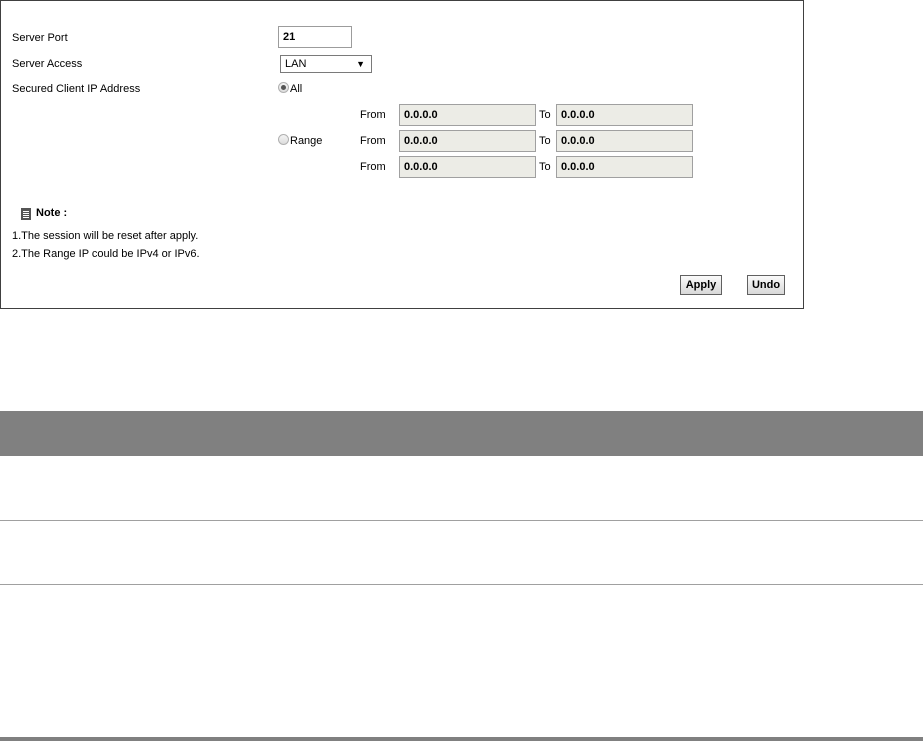 The image size is (923, 741). What do you see at coordinates (461, 433) in the screenshot?
I see `table-header` at bounding box center [461, 433].